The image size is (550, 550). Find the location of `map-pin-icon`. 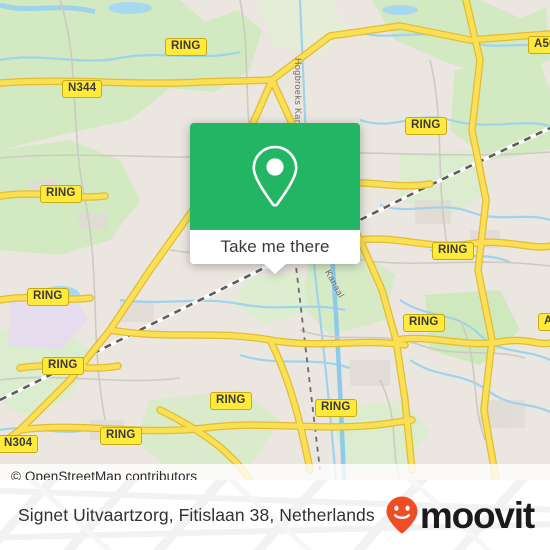

map-pin-icon is located at coordinates (275, 176).